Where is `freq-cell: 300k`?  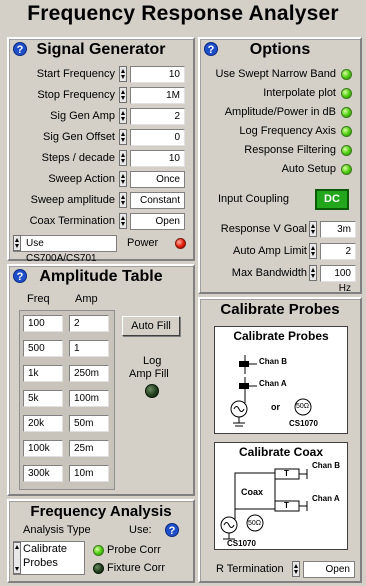 freq-cell: 300k is located at coordinates (43, 473).